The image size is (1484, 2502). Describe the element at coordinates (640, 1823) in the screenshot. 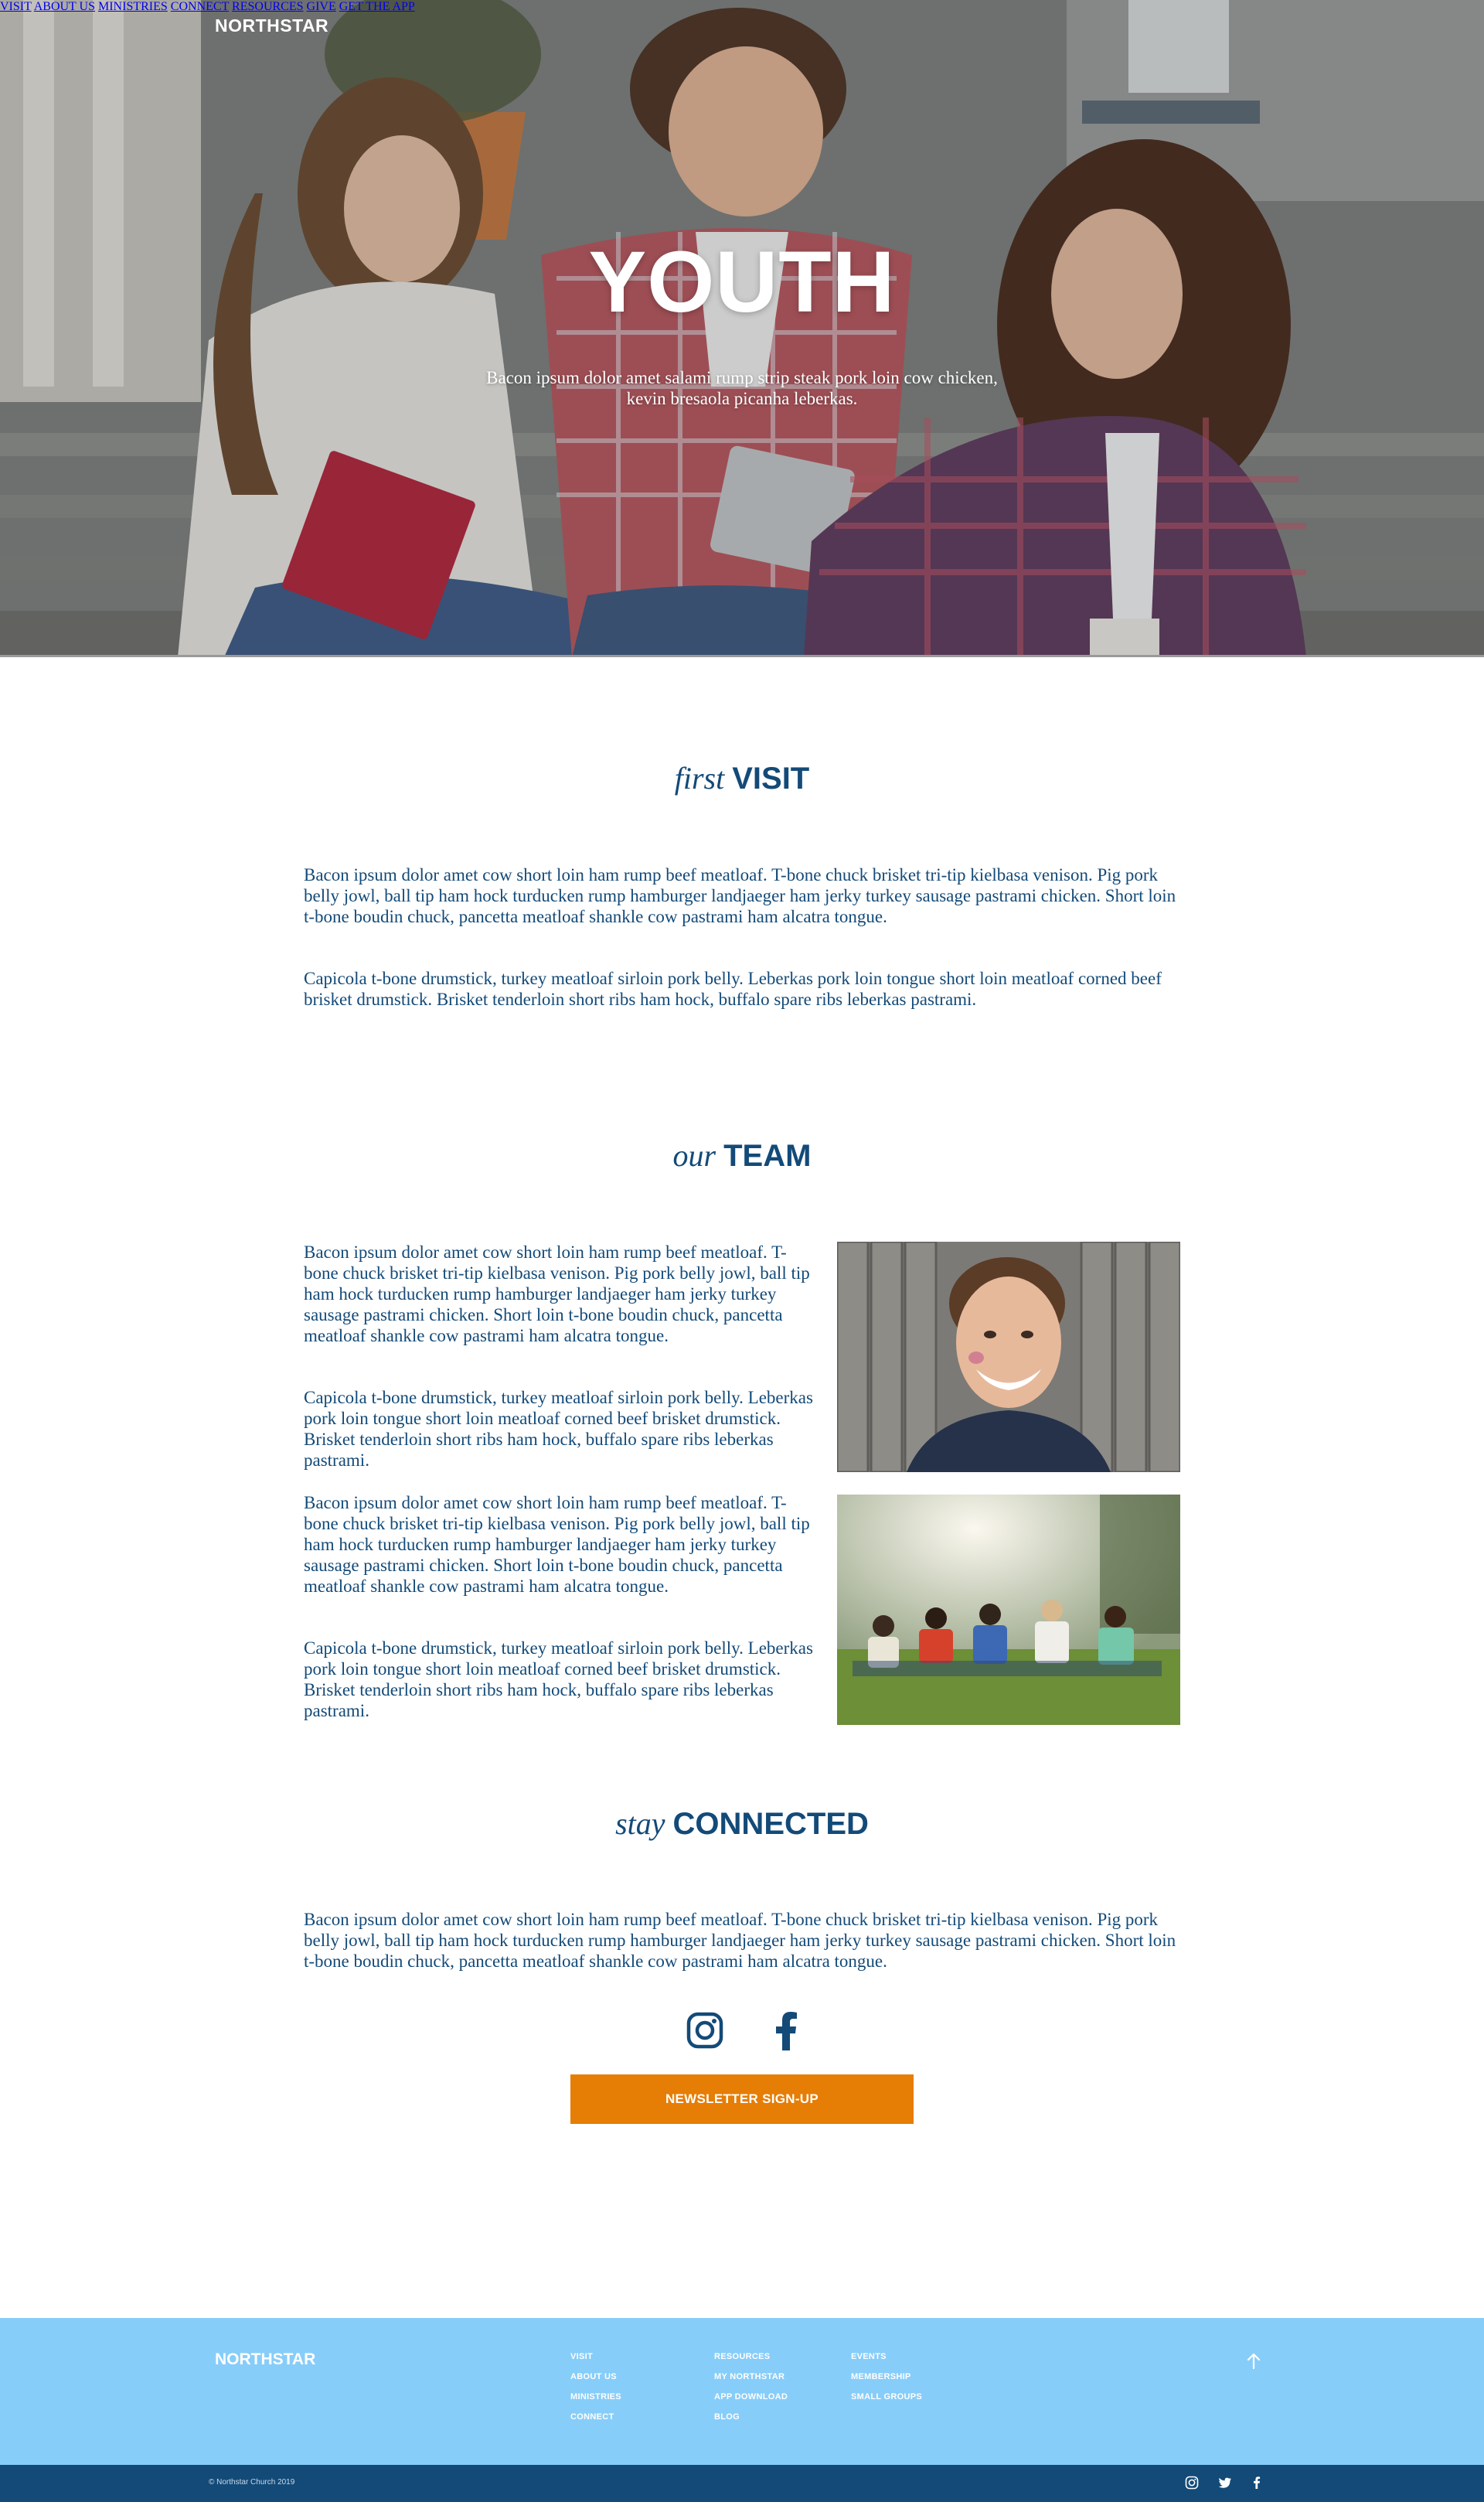

I see `section-title-script: stay` at that location.